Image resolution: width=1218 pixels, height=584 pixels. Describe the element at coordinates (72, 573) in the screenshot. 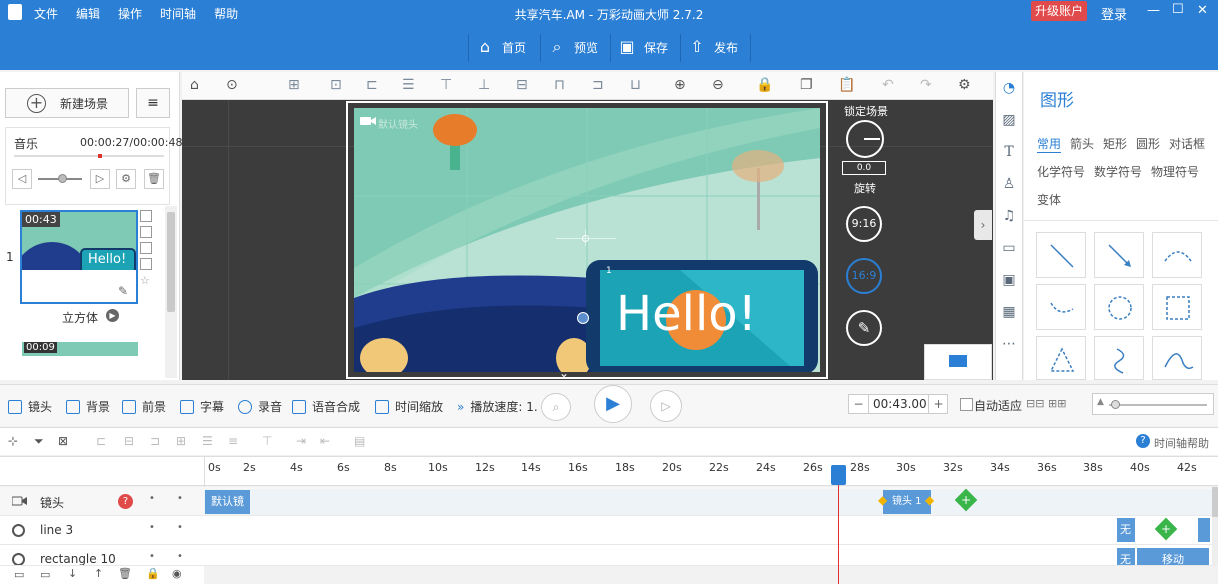

I see `move-down-track-icon: ↓` at that location.